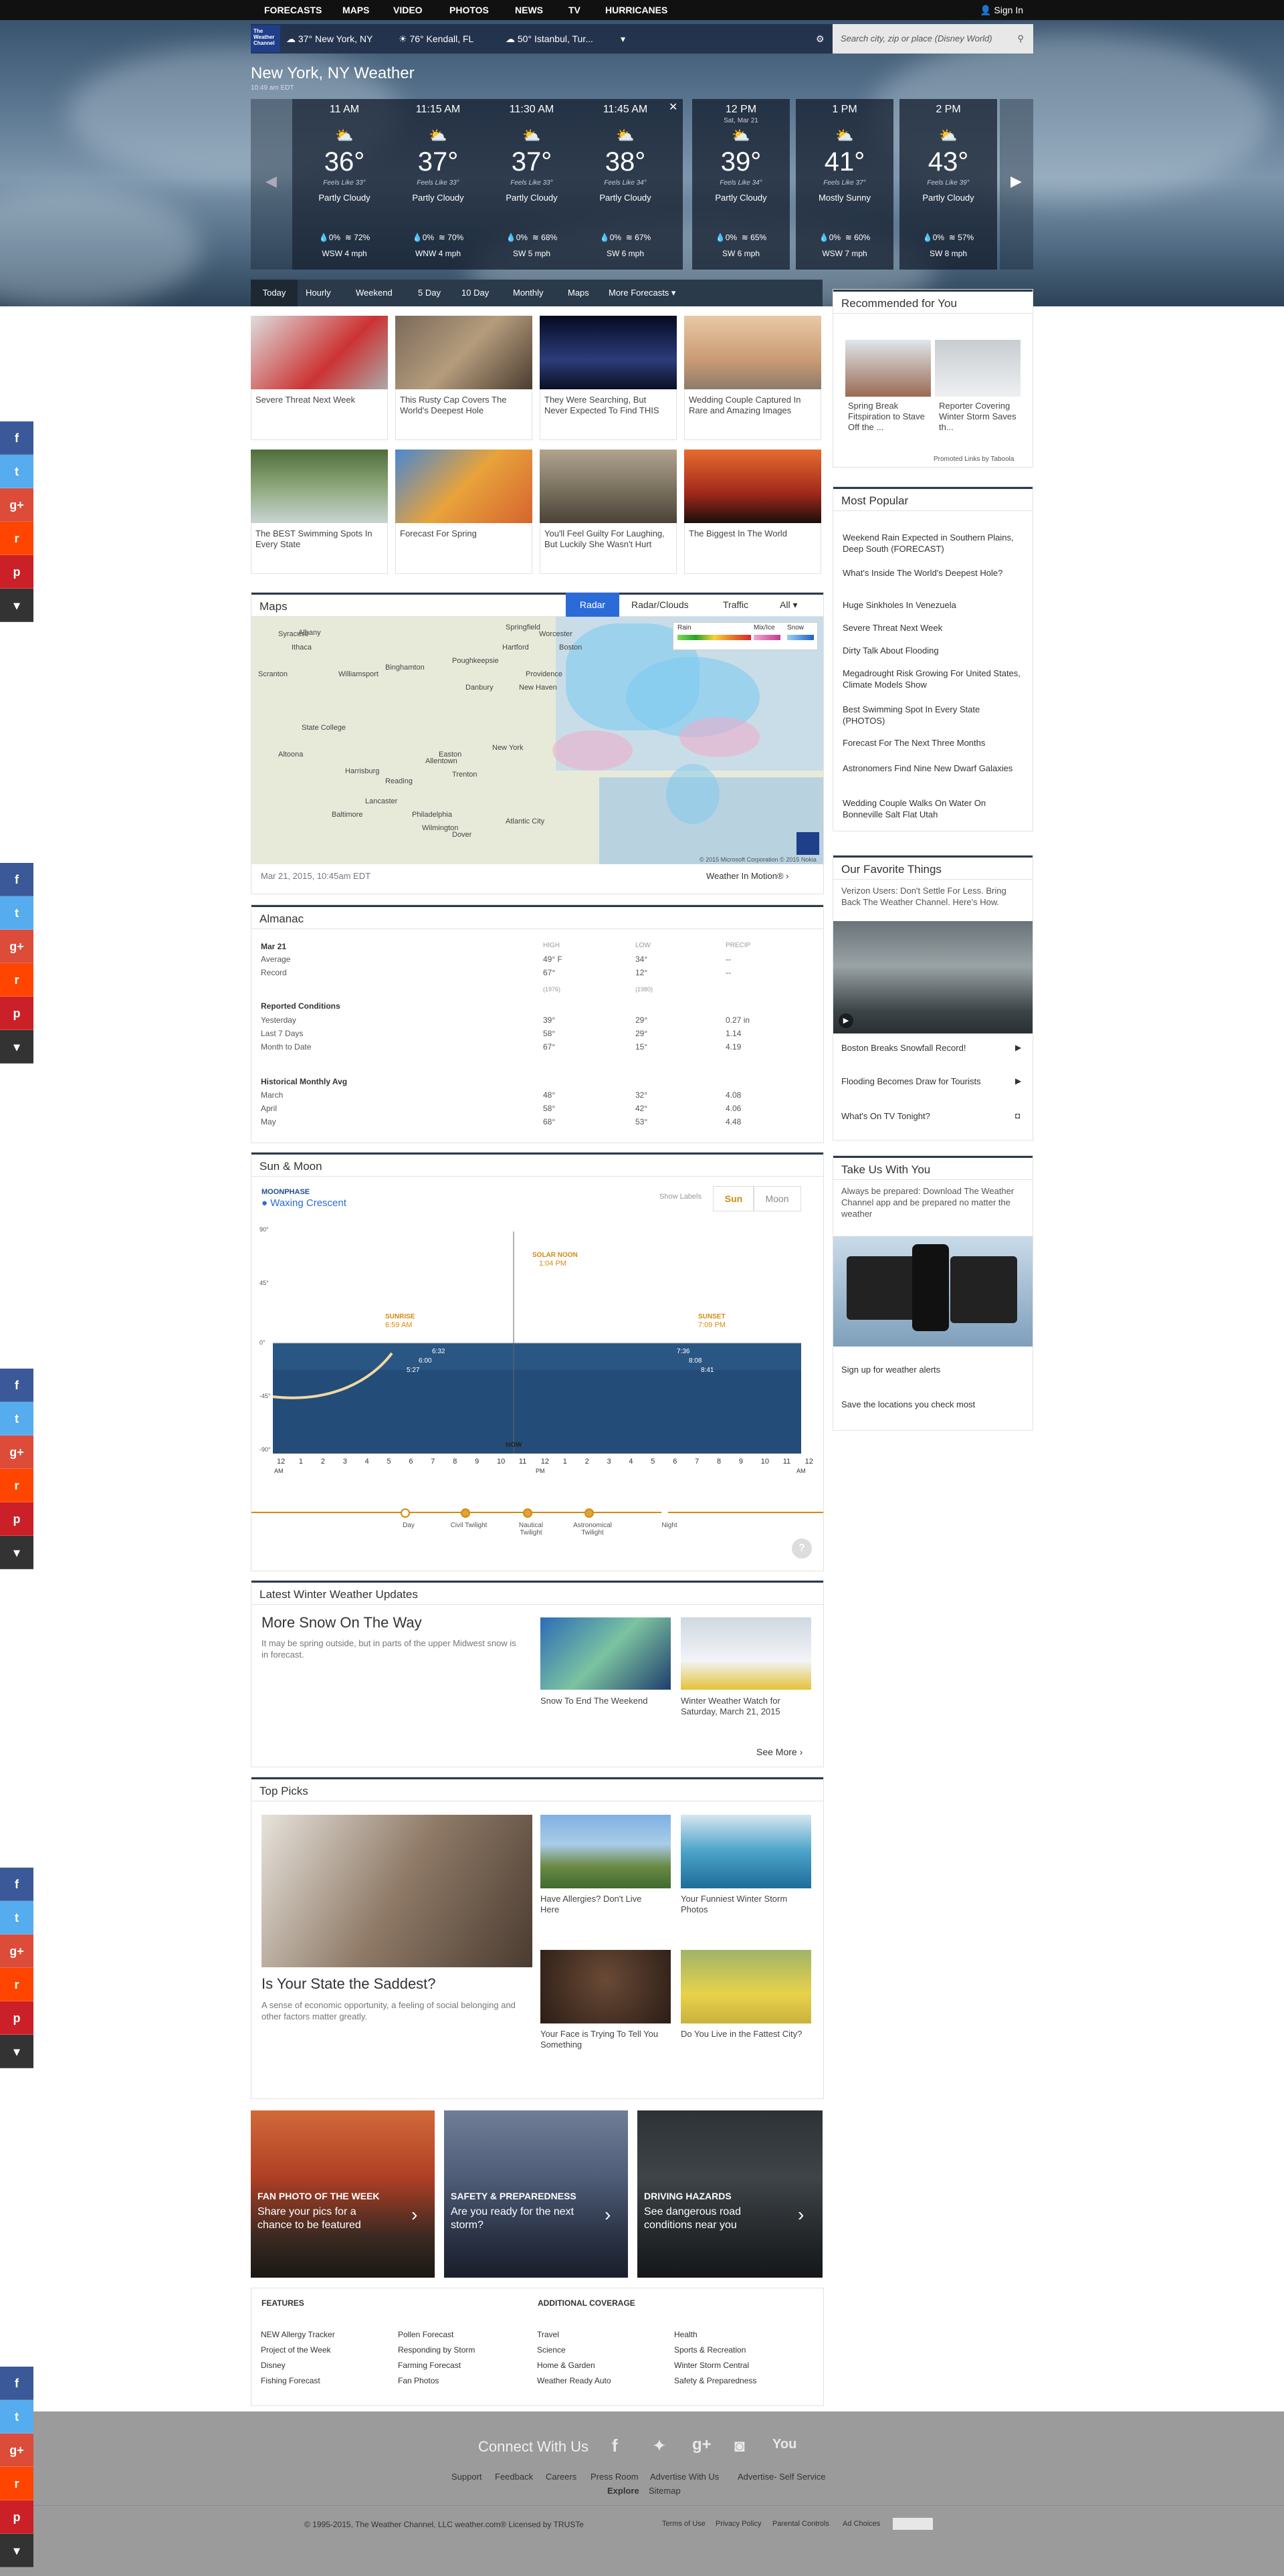 This screenshot has width=1284, height=2576. I want to click on instagram-icon: ◙, so click(739, 2446).